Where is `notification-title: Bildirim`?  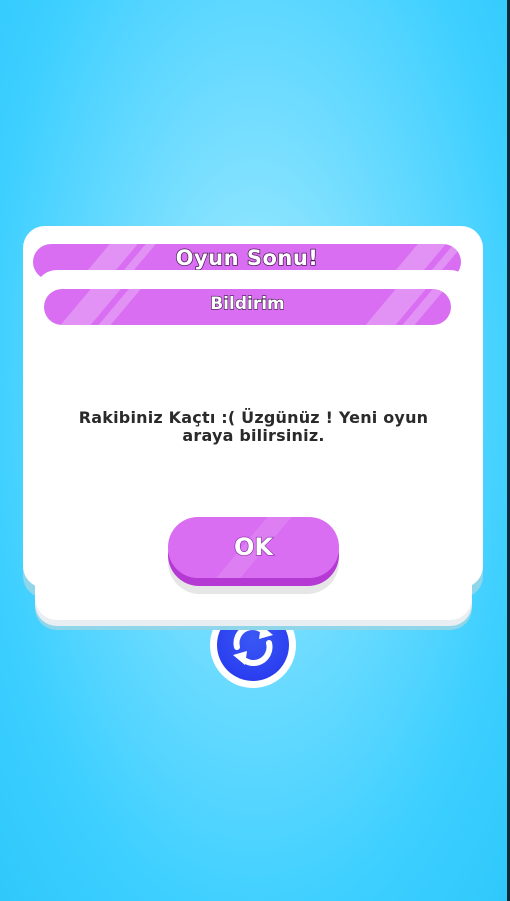 notification-title: Bildirim is located at coordinates (248, 303).